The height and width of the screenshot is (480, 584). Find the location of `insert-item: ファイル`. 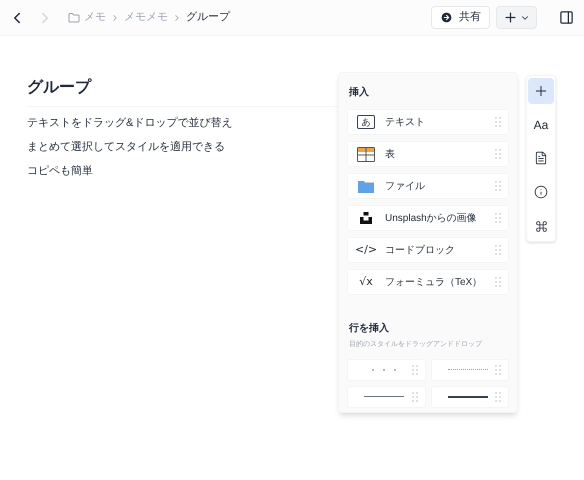

insert-item: ファイル is located at coordinates (428, 186).